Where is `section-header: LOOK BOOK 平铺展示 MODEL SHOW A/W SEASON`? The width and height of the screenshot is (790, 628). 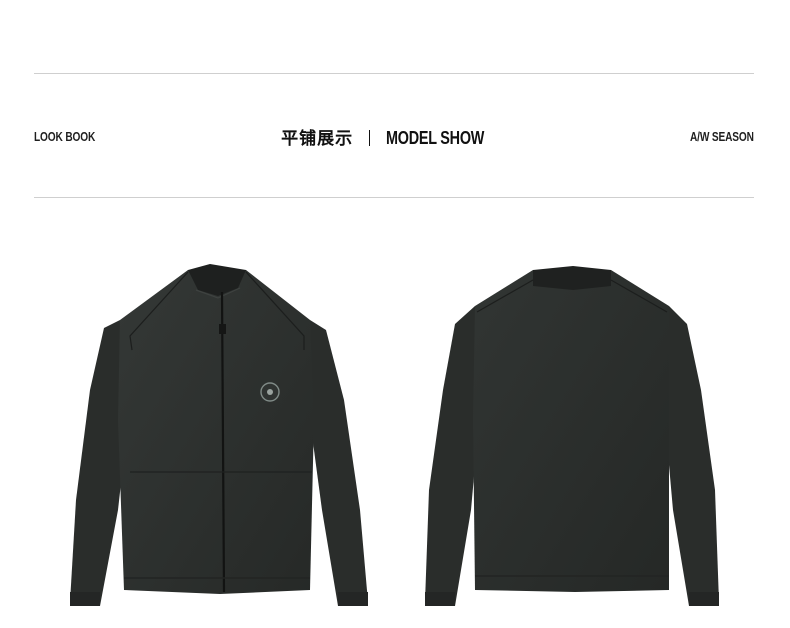
section-header: LOOK BOOK 平铺展示 MODEL SHOW A/W SEASON is located at coordinates (395, 136).